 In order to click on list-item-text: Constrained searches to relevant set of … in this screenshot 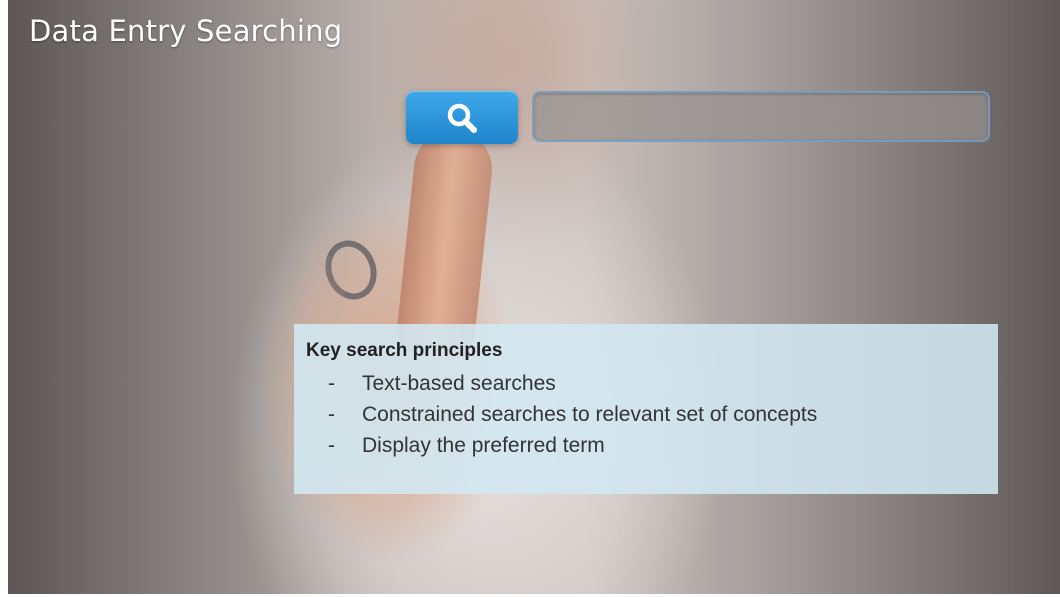, I will do `click(590, 414)`.